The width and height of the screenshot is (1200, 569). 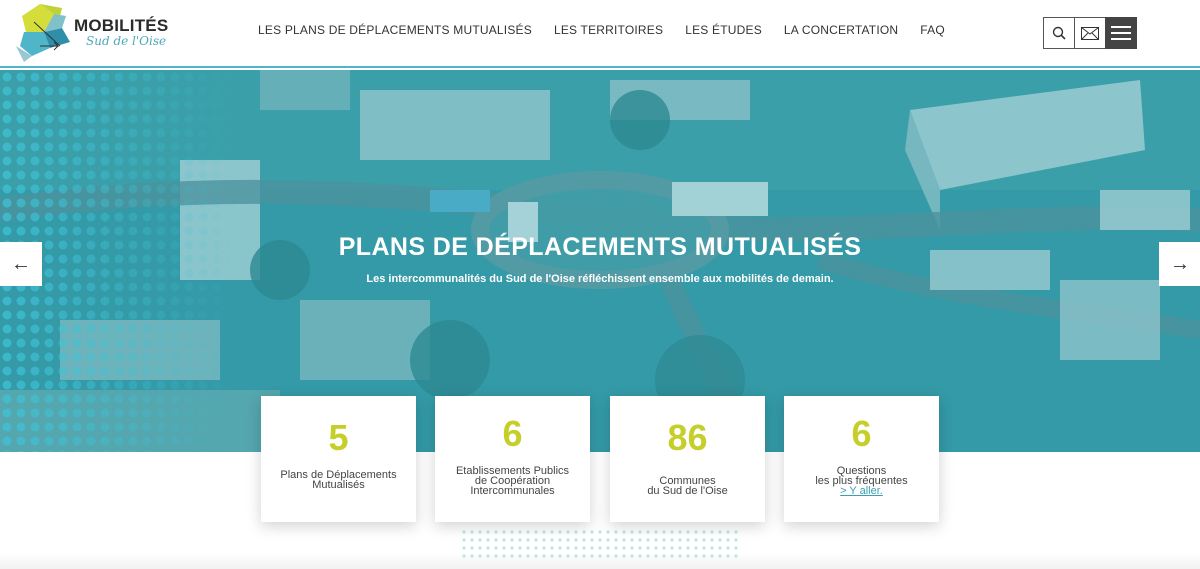 What do you see at coordinates (126, 41) in the screenshot?
I see `logo-subtitle: Sud de l'Oise` at bounding box center [126, 41].